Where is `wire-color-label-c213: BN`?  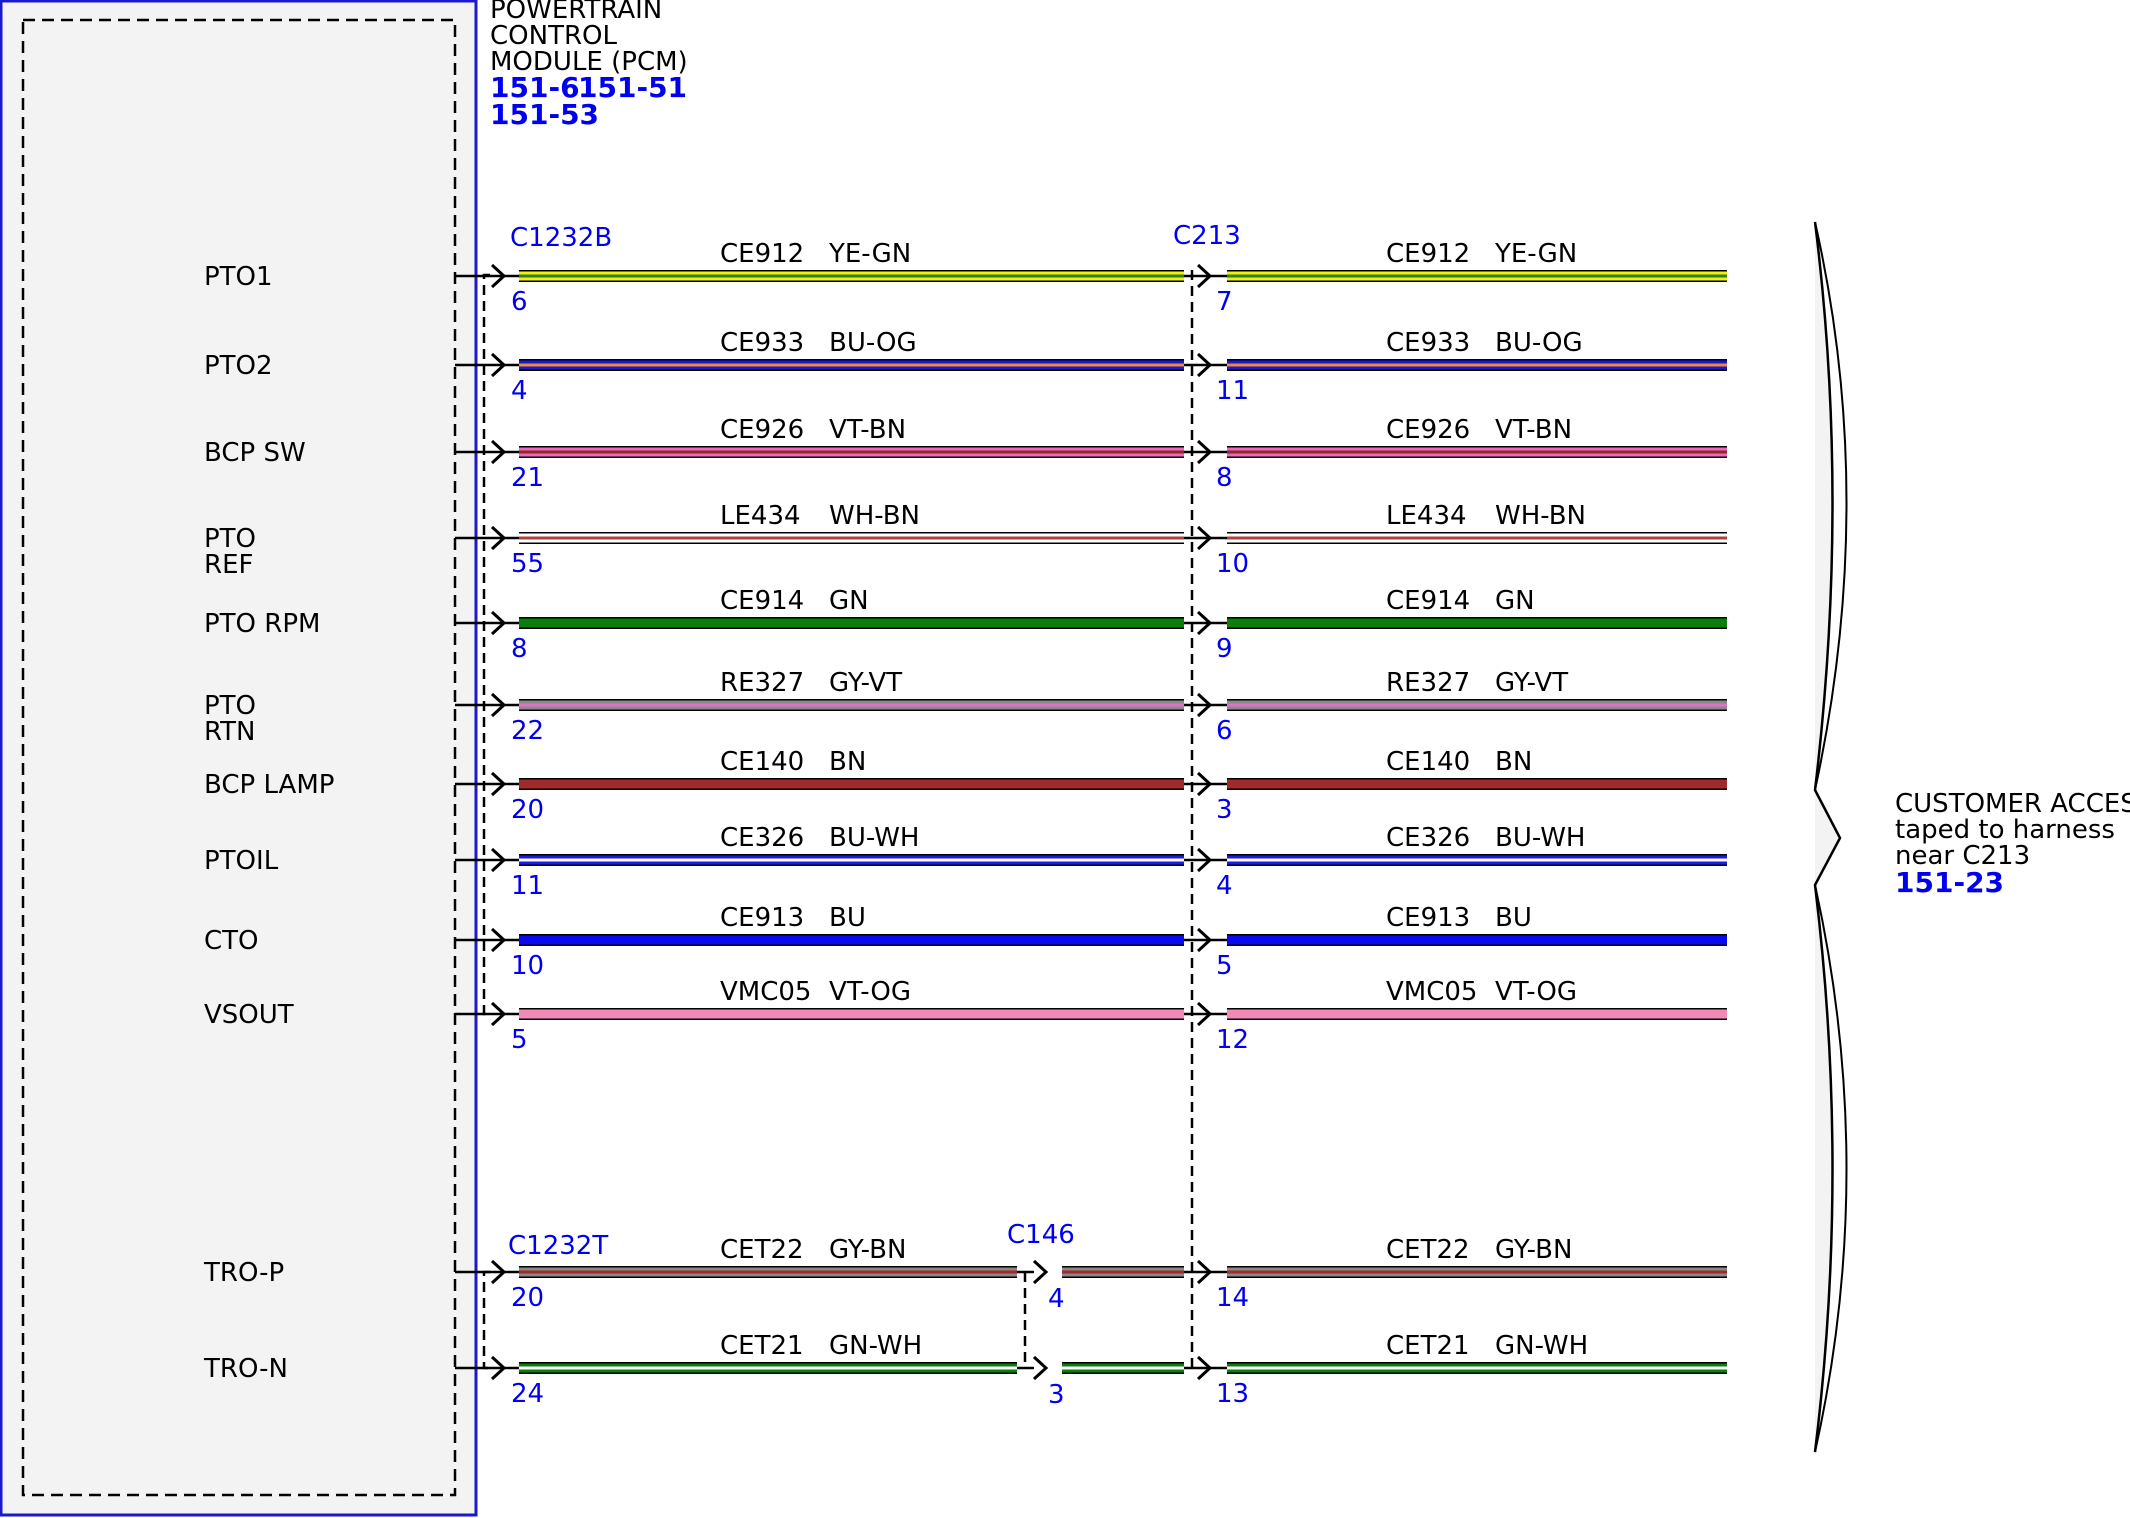
wire-color-label-c213: BN is located at coordinates (1513, 762).